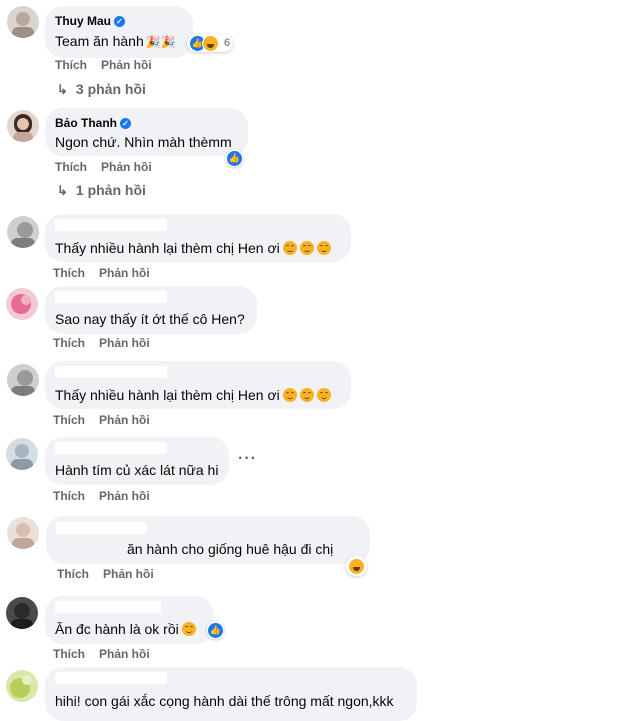  What do you see at coordinates (150, 319) in the screenshot?
I see `comment-text: Sao nay thấy ít ớt thế cô Hen?` at bounding box center [150, 319].